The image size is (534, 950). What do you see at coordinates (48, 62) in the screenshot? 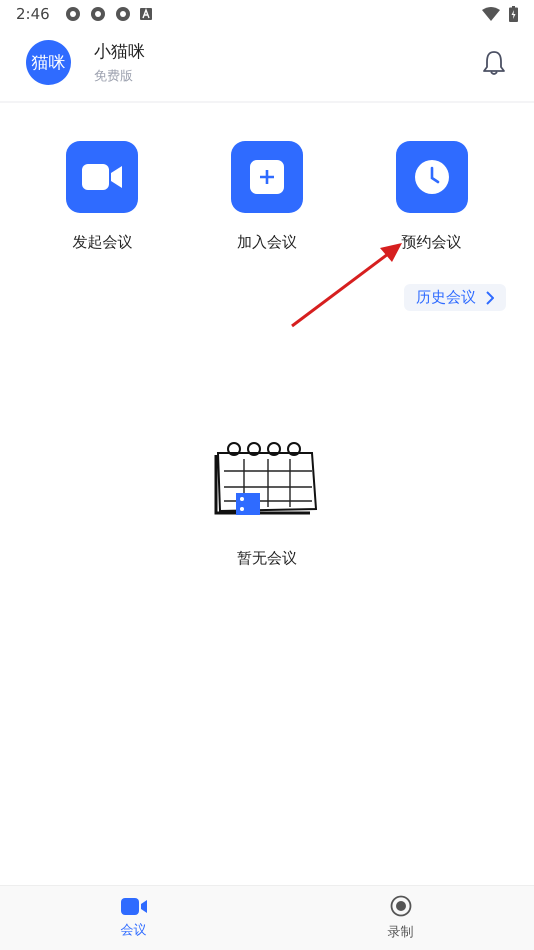
I see `avatar: 猫咪` at bounding box center [48, 62].